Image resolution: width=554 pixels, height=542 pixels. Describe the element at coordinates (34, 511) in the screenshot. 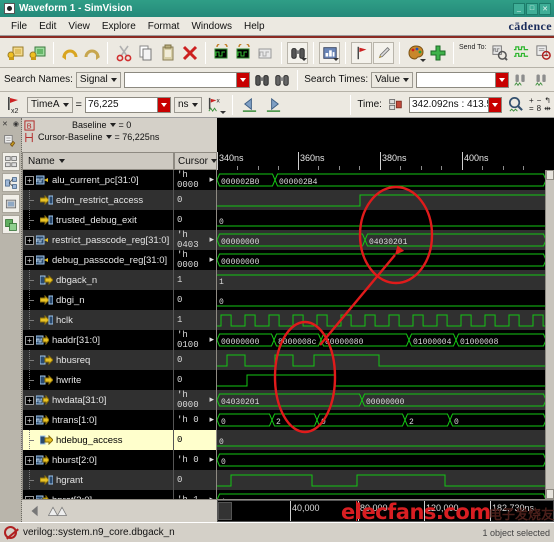

I see `scroll-left-icon` at that location.